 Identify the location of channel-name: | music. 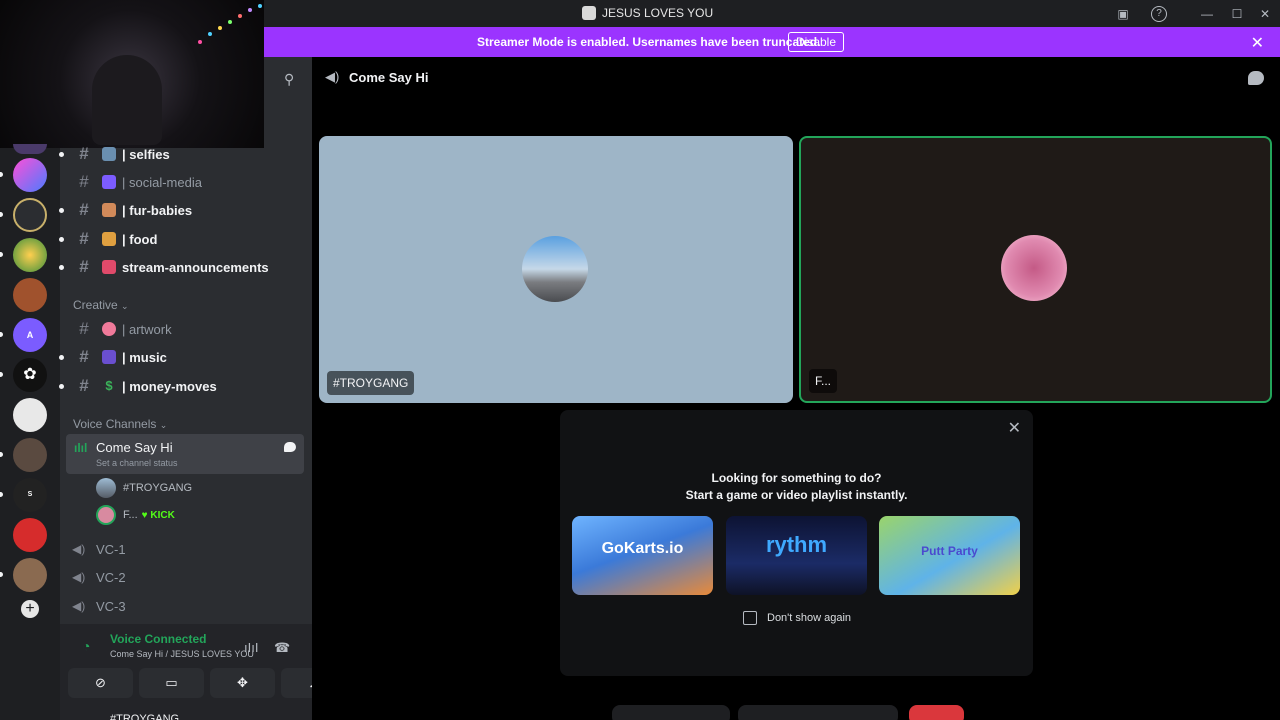
(144, 357).